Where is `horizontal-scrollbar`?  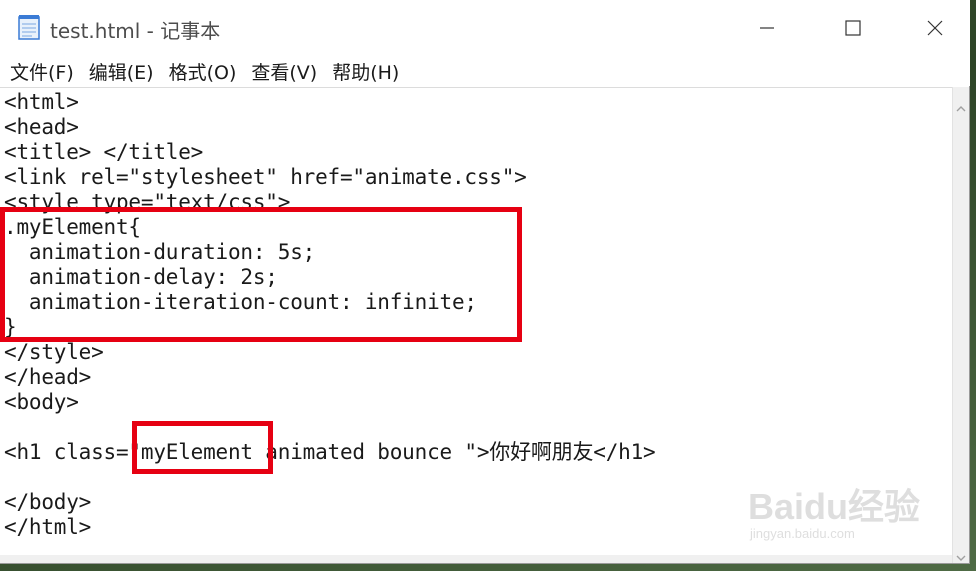
horizontal-scrollbar is located at coordinates (476, 559).